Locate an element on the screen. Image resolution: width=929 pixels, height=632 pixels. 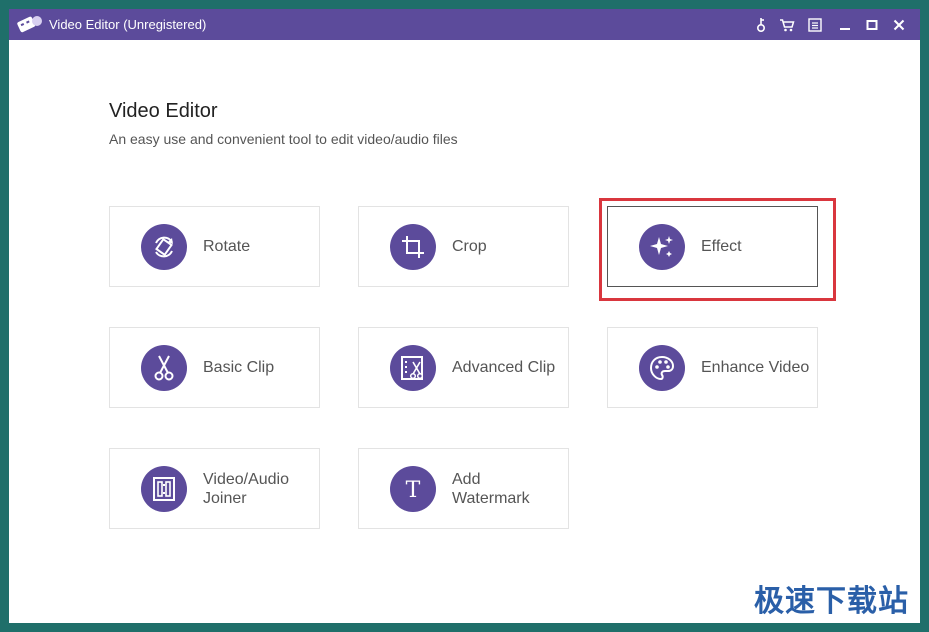
menu-icon is located at coordinates (815, 25).